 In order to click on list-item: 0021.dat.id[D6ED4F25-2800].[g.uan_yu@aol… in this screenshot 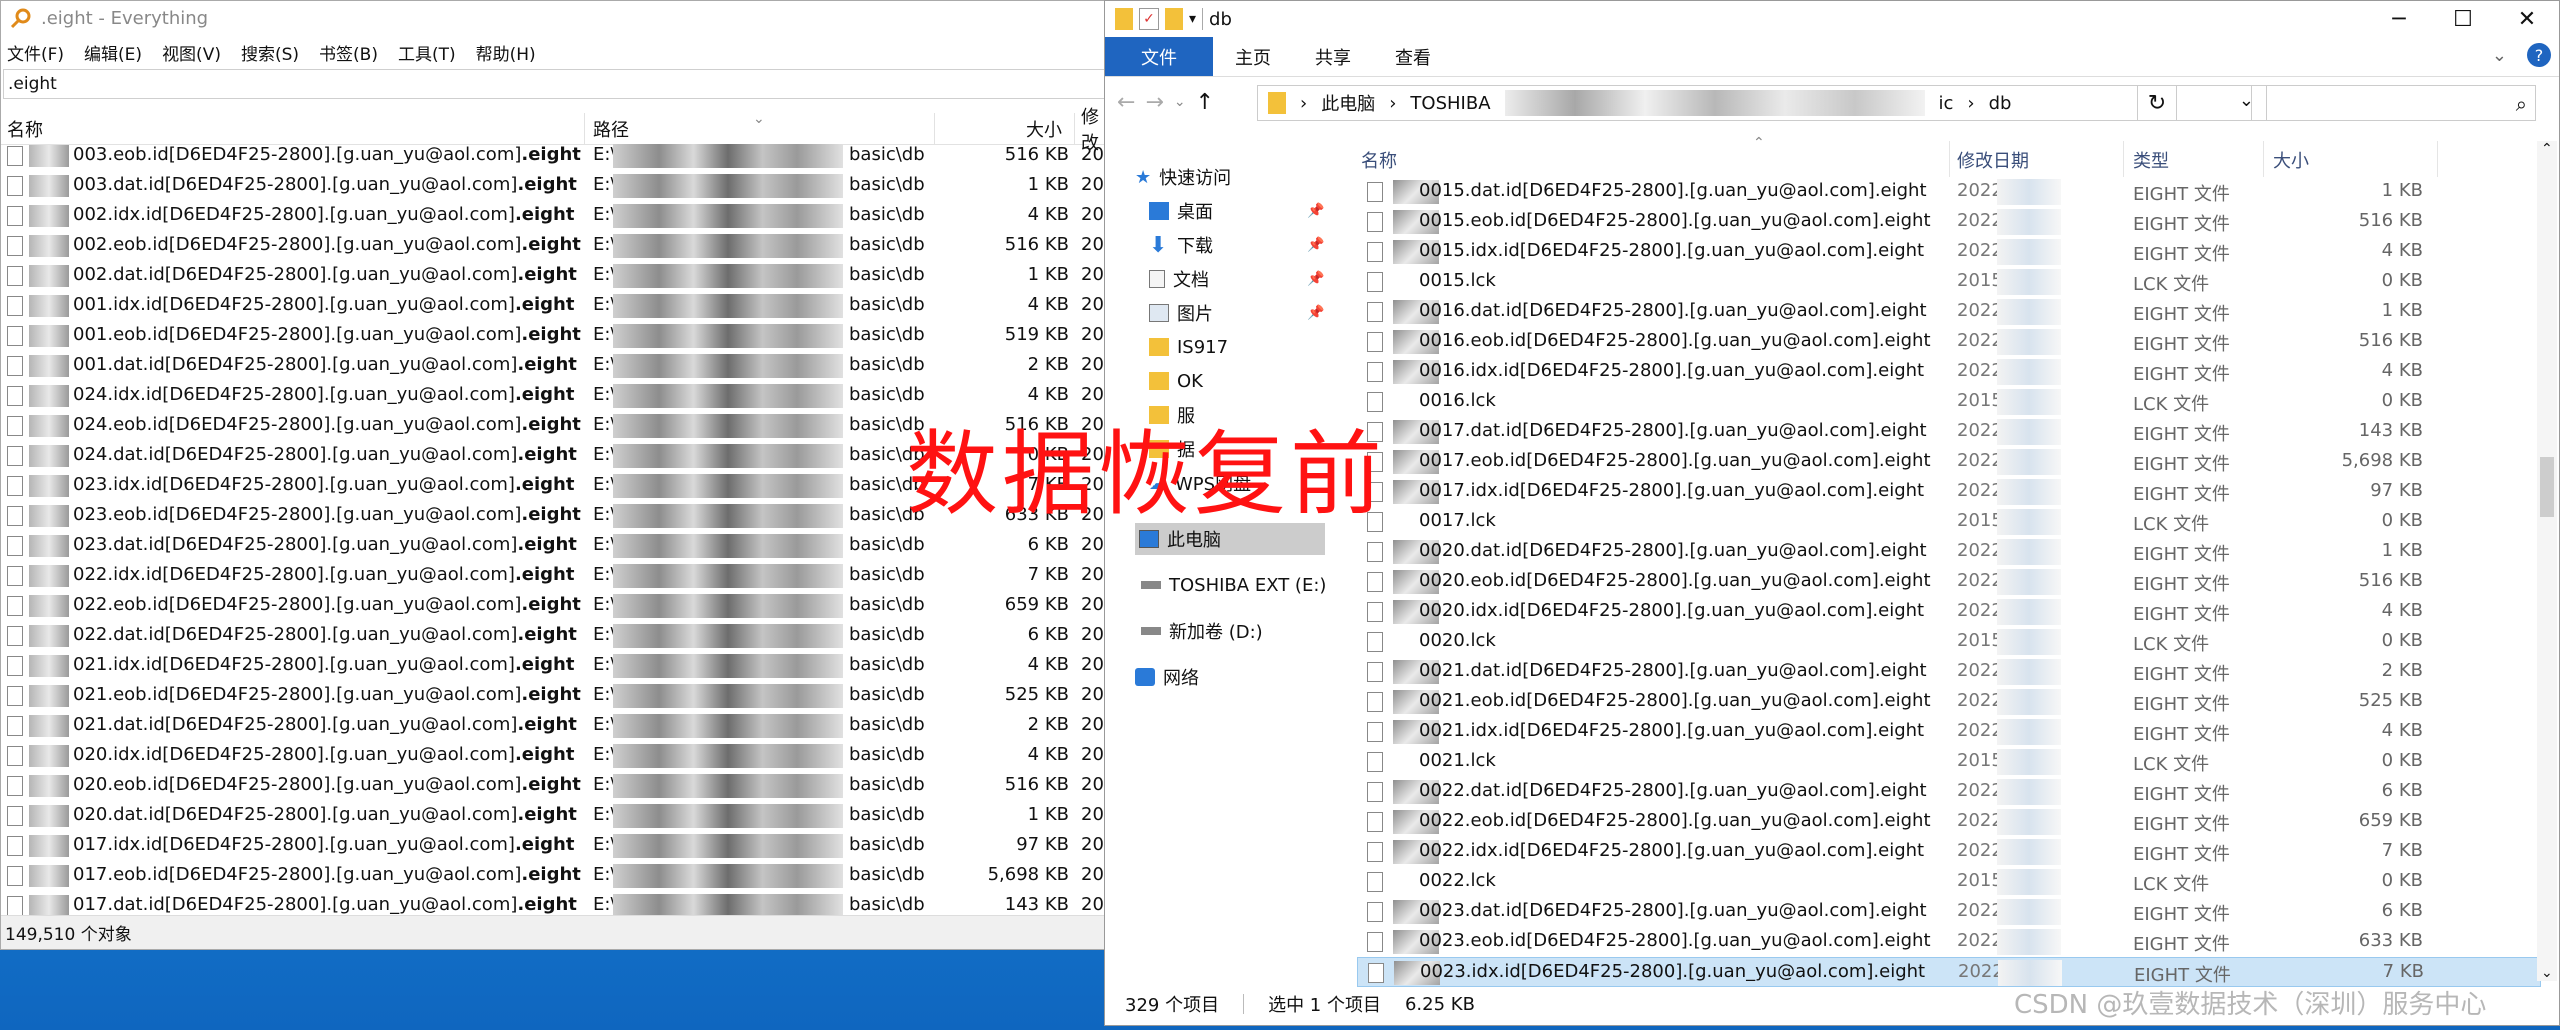, I will do `click(1949, 672)`.